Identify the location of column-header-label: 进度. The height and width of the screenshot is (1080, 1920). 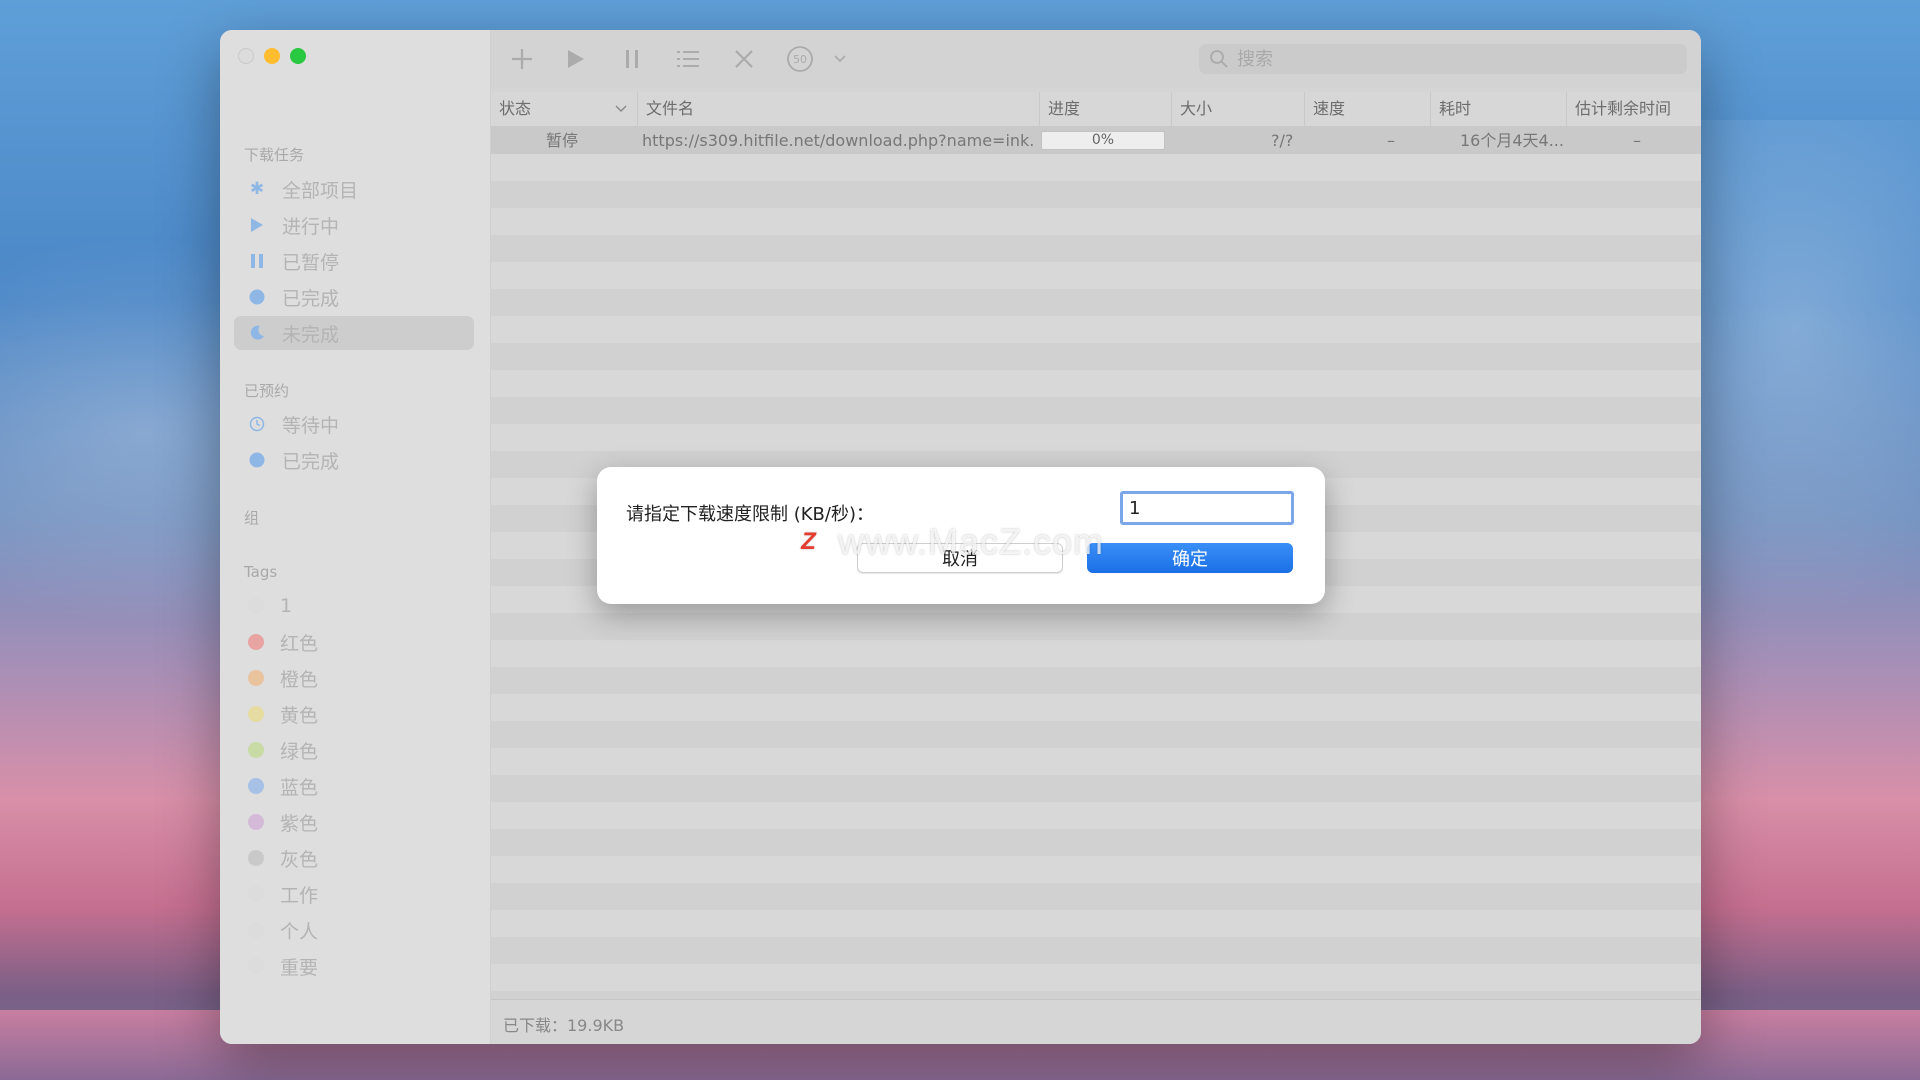
(1064, 108).